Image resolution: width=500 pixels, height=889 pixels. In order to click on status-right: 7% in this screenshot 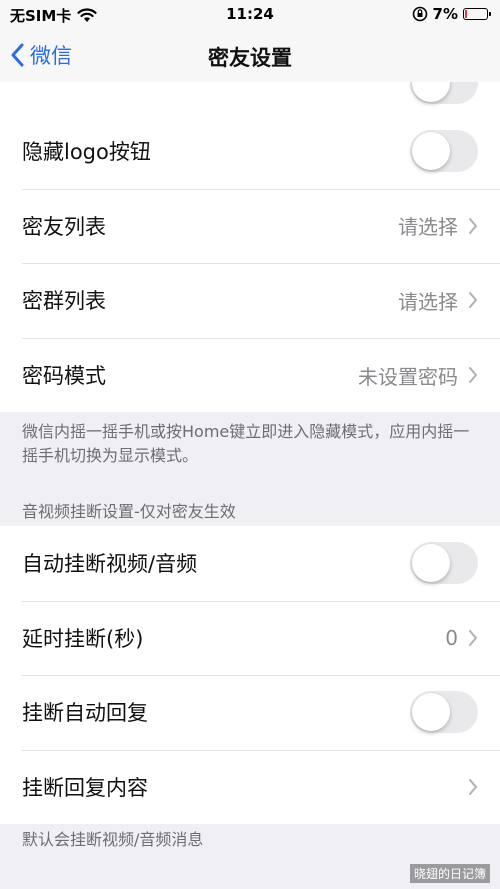, I will do `click(451, 14)`.